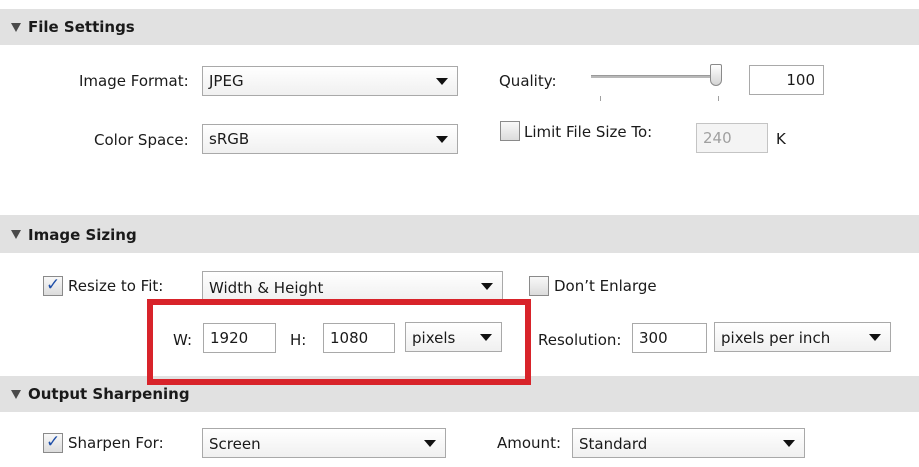 The width and height of the screenshot is (919, 467). Describe the element at coordinates (776, 338) in the screenshot. I see `resolution-unit-value: pixels per inch` at that location.